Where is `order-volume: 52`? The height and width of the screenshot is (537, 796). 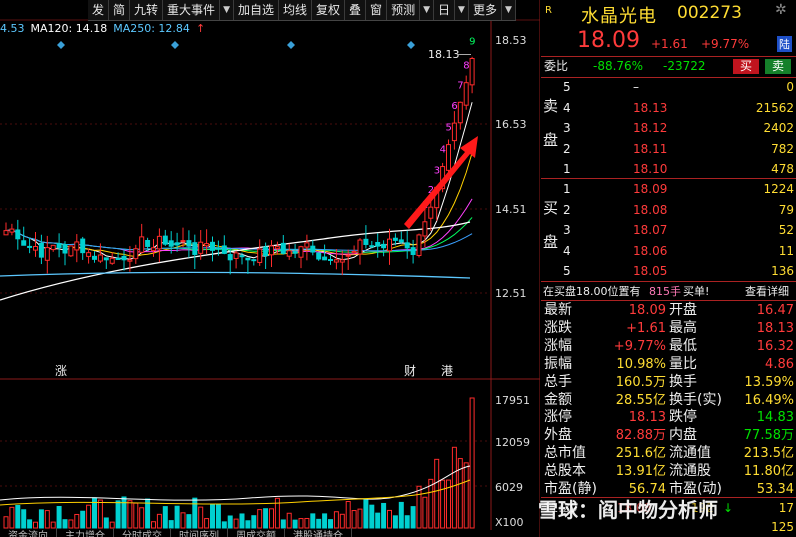
order-volume: 52 is located at coordinates (786, 230).